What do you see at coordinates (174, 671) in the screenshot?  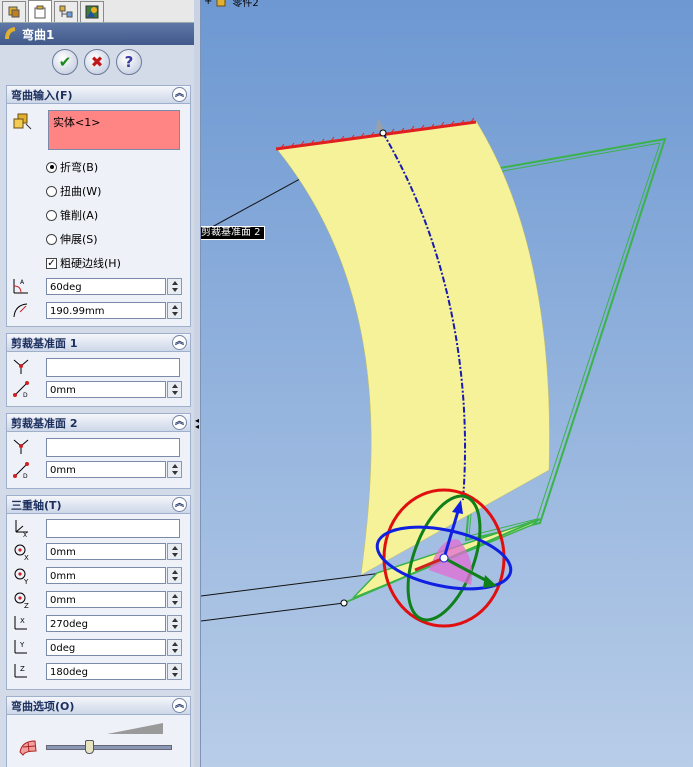 I see `triad-rot-z-spinner` at bounding box center [174, 671].